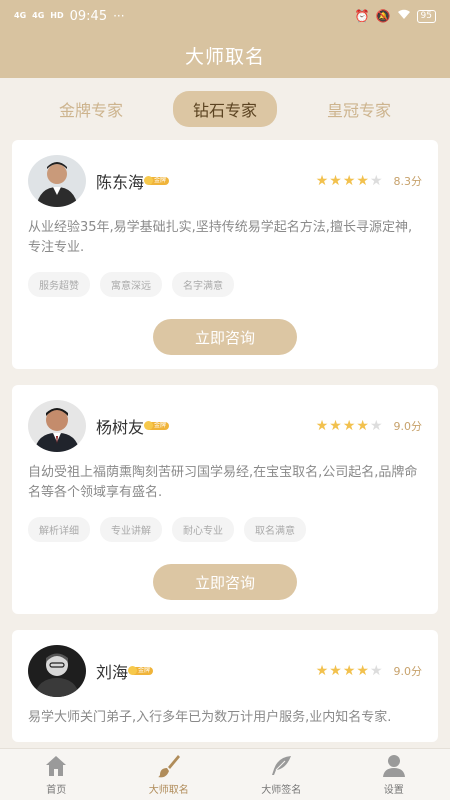  Describe the element at coordinates (131, 284) in the screenshot. I see `tag: 寓意深远` at that location.